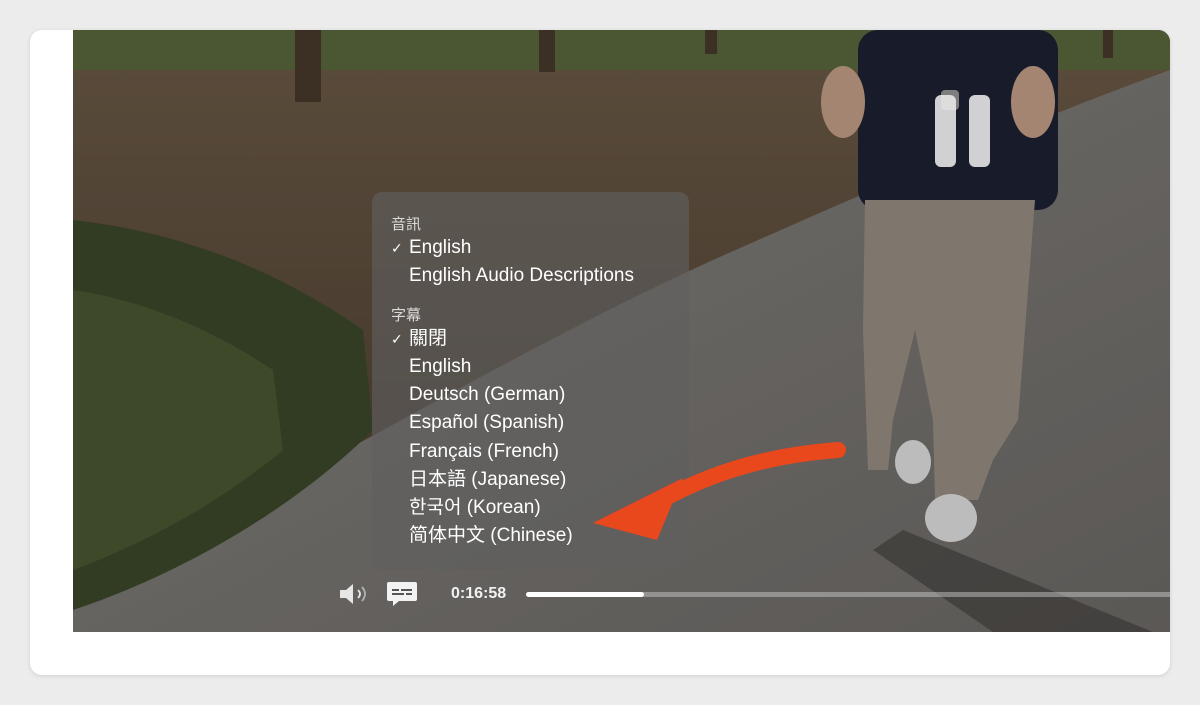  I want to click on subtitle-option-japanese: 日本語 (Japanese), so click(530, 479).